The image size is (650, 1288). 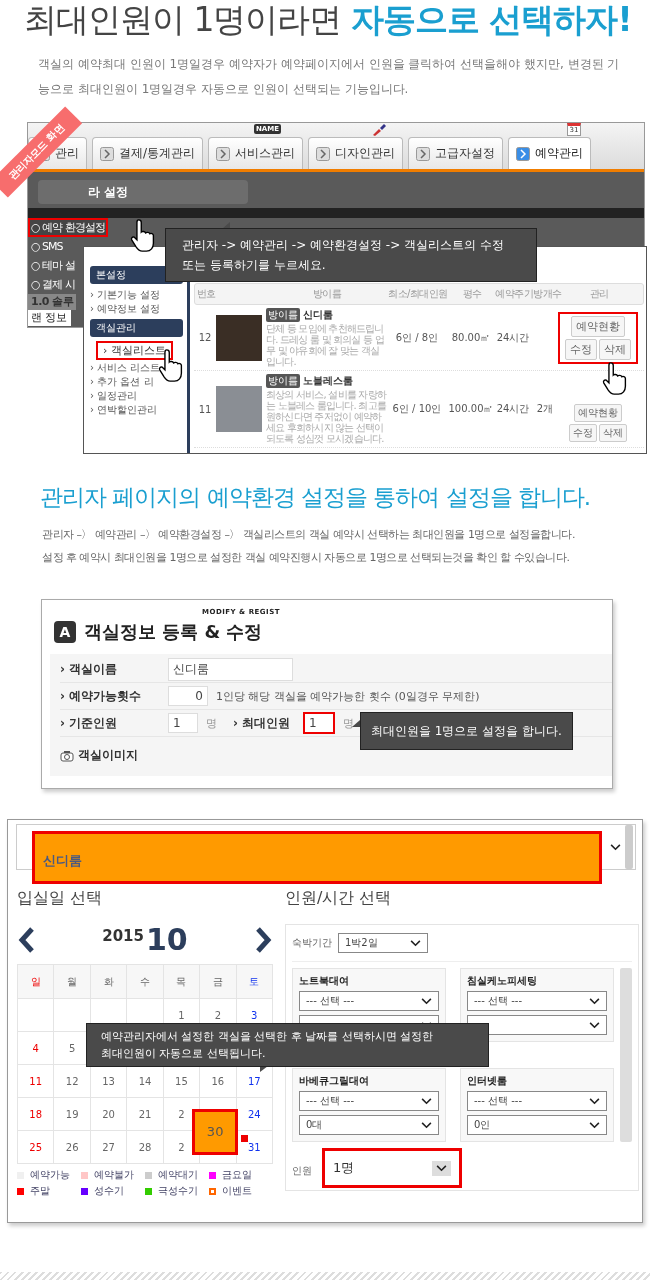 I want to click on input-field: 신디룸, so click(x=230, y=669).